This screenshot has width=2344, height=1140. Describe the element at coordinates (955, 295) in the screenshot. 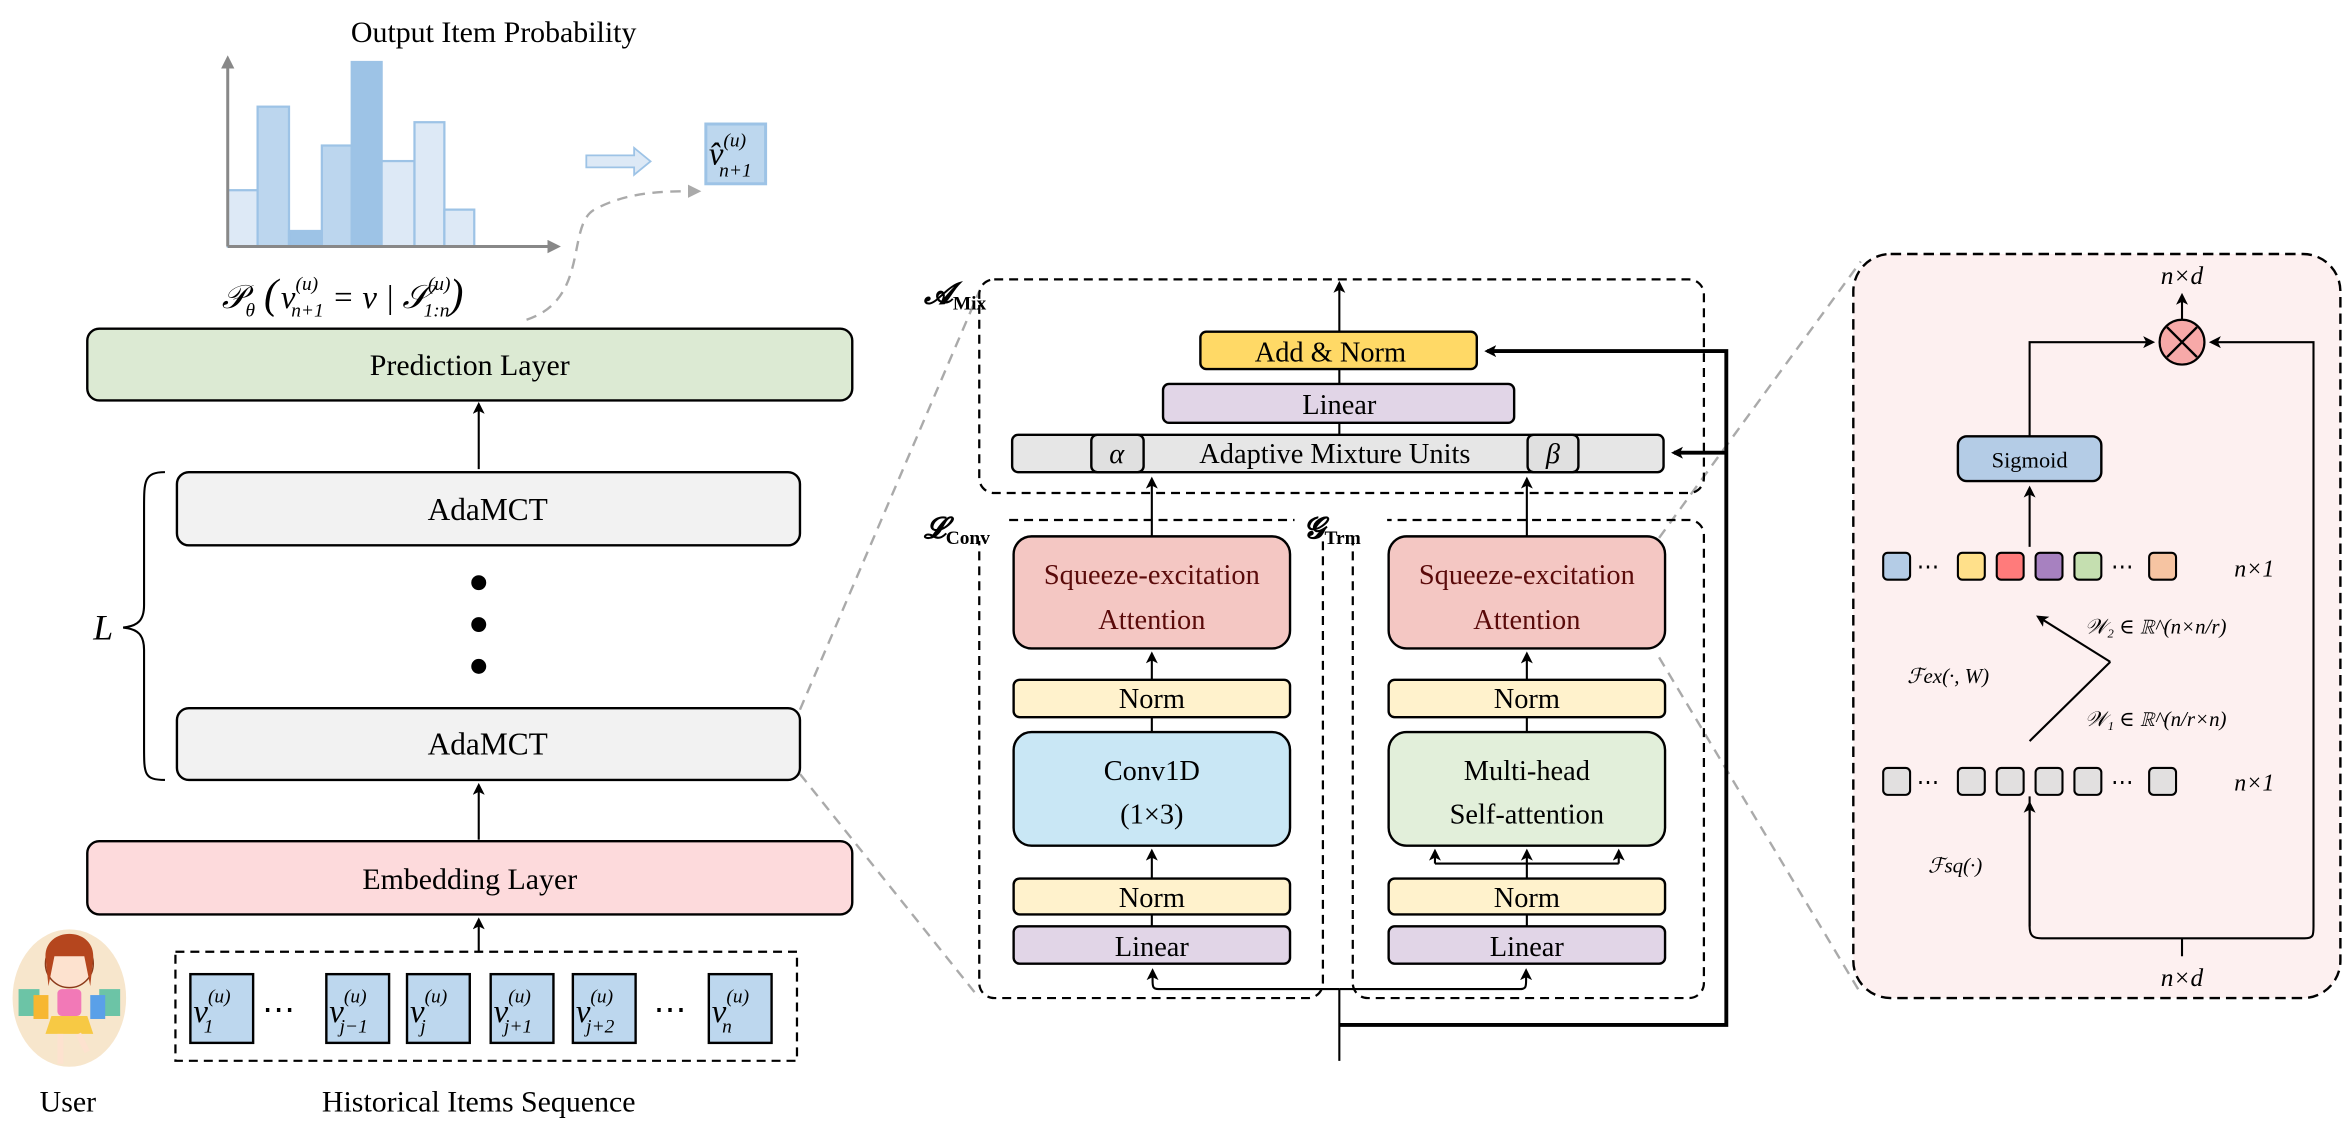

I see `mixture-module-label: 𝓐Mix` at that location.